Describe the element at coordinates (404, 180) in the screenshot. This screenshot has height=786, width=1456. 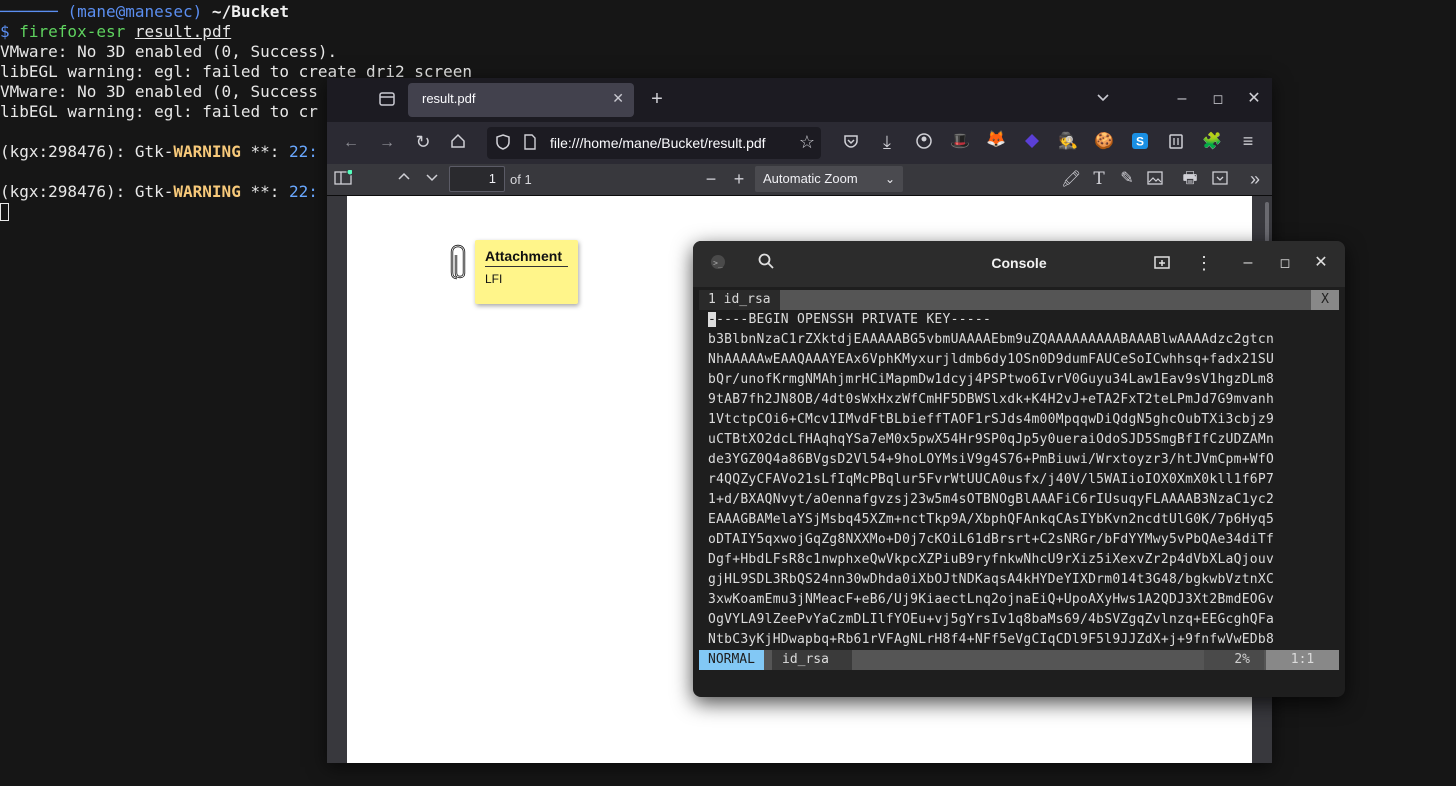
I see `previous-page-icon` at that location.